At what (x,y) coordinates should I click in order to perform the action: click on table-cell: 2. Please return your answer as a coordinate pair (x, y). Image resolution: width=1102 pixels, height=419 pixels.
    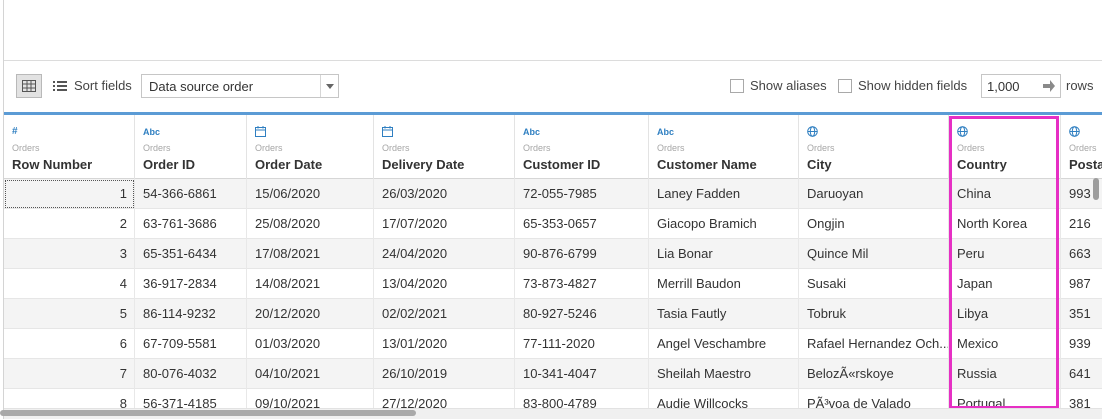
    Looking at the image, I should click on (69, 224).